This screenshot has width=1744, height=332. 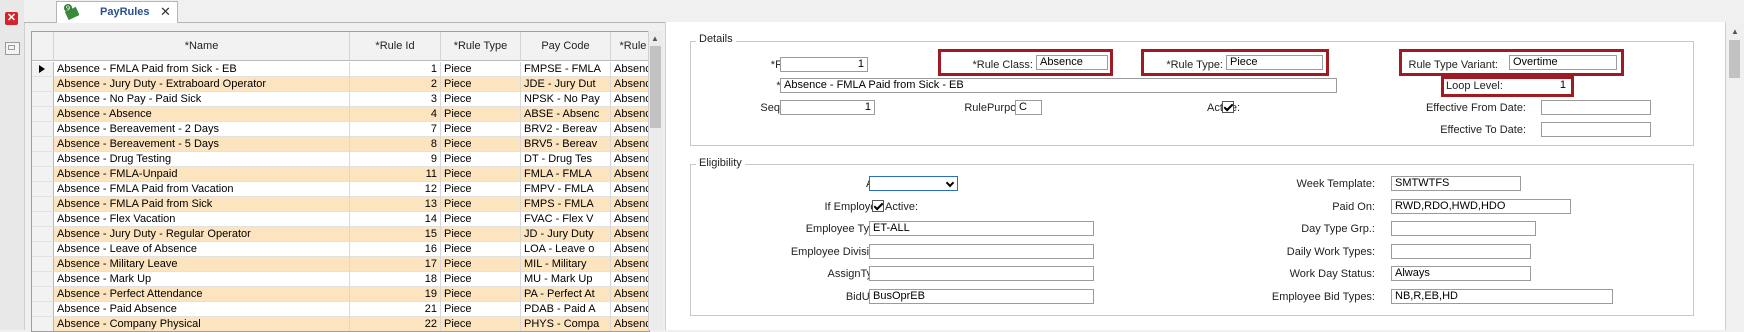 What do you see at coordinates (11, 18) in the screenshot?
I see `close-icon: ✕` at bounding box center [11, 18].